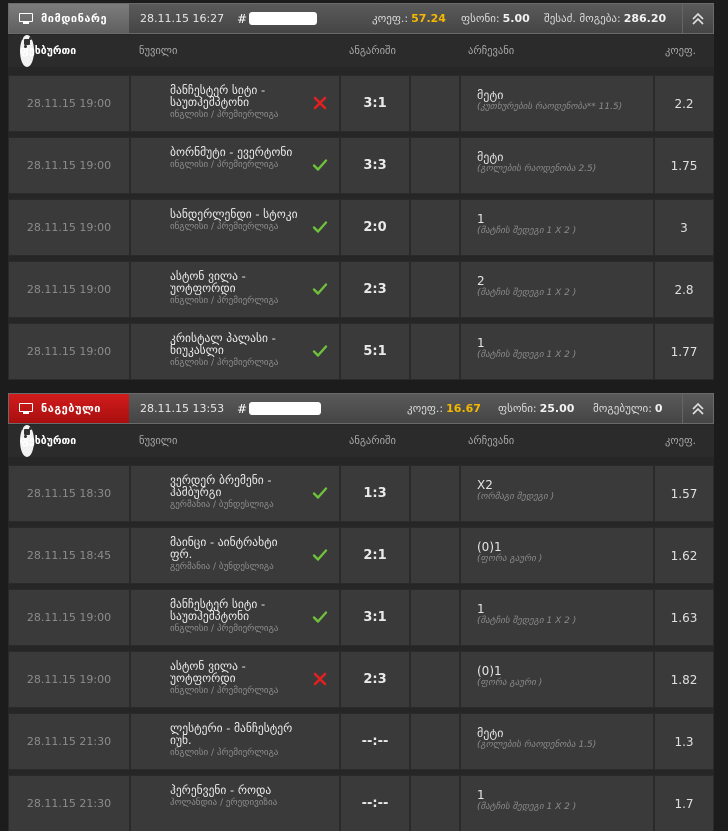 The height and width of the screenshot is (831, 728). I want to click on pick-odds: 1.82, so click(684, 679).